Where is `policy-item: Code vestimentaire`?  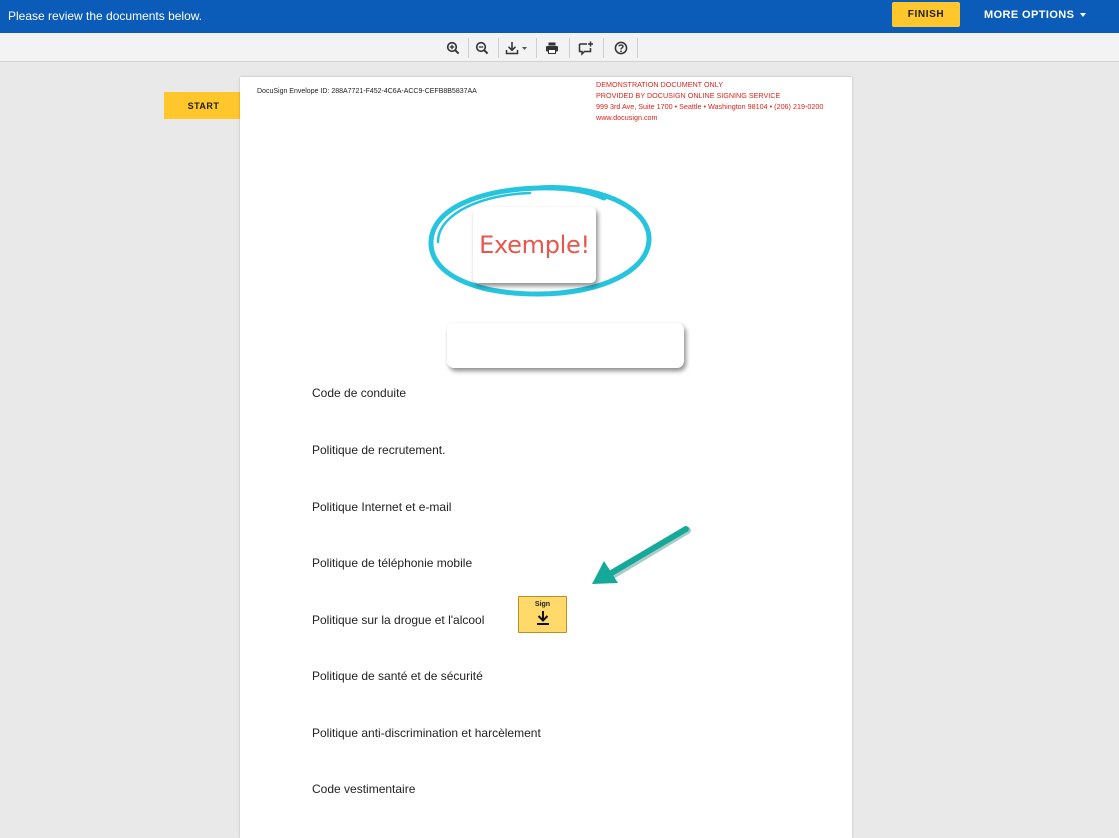
policy-item: Code vestimentaire is located at coordinates (364, 789).